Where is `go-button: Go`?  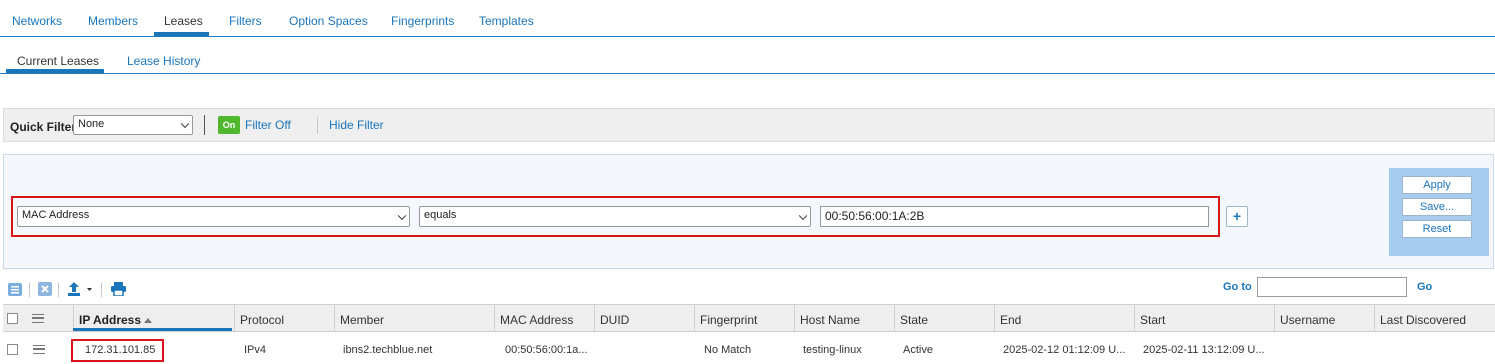 go-button: Go is located at coordinates (1424, 287).